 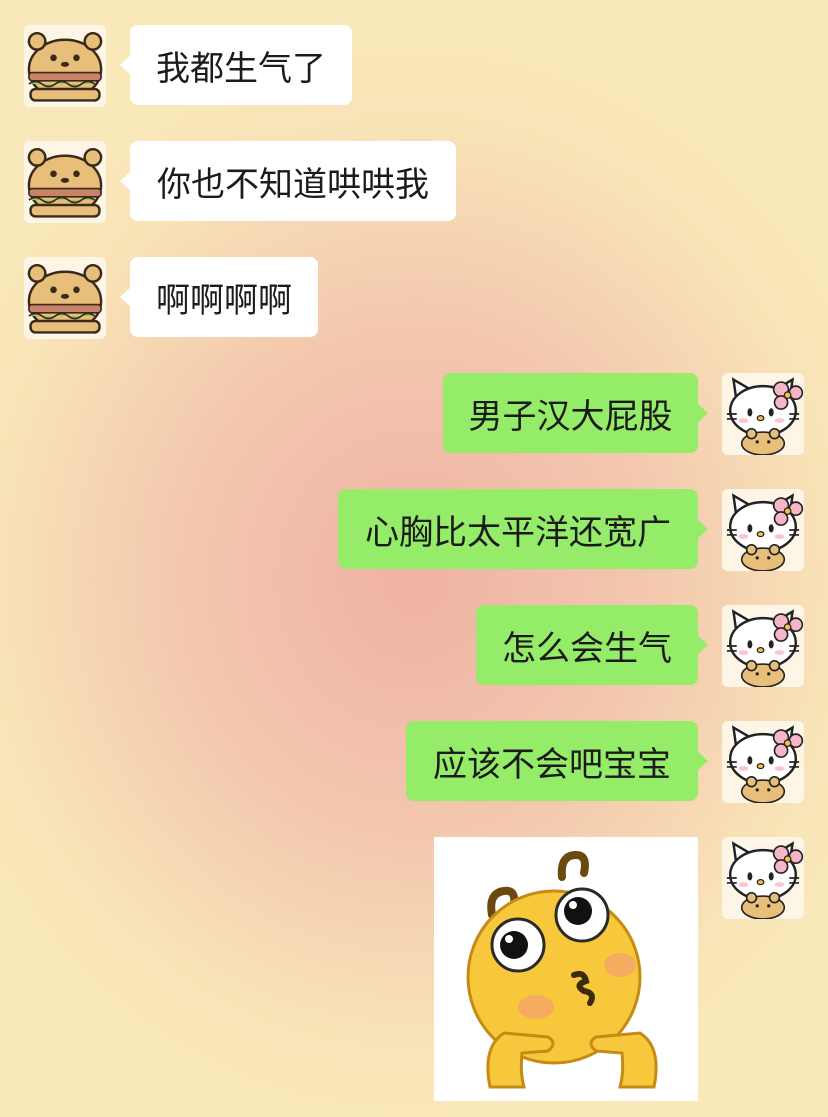 I want to click on message-bubble-outgoing: 心胸比太平洋还宽广, so click(x=523, y=529).